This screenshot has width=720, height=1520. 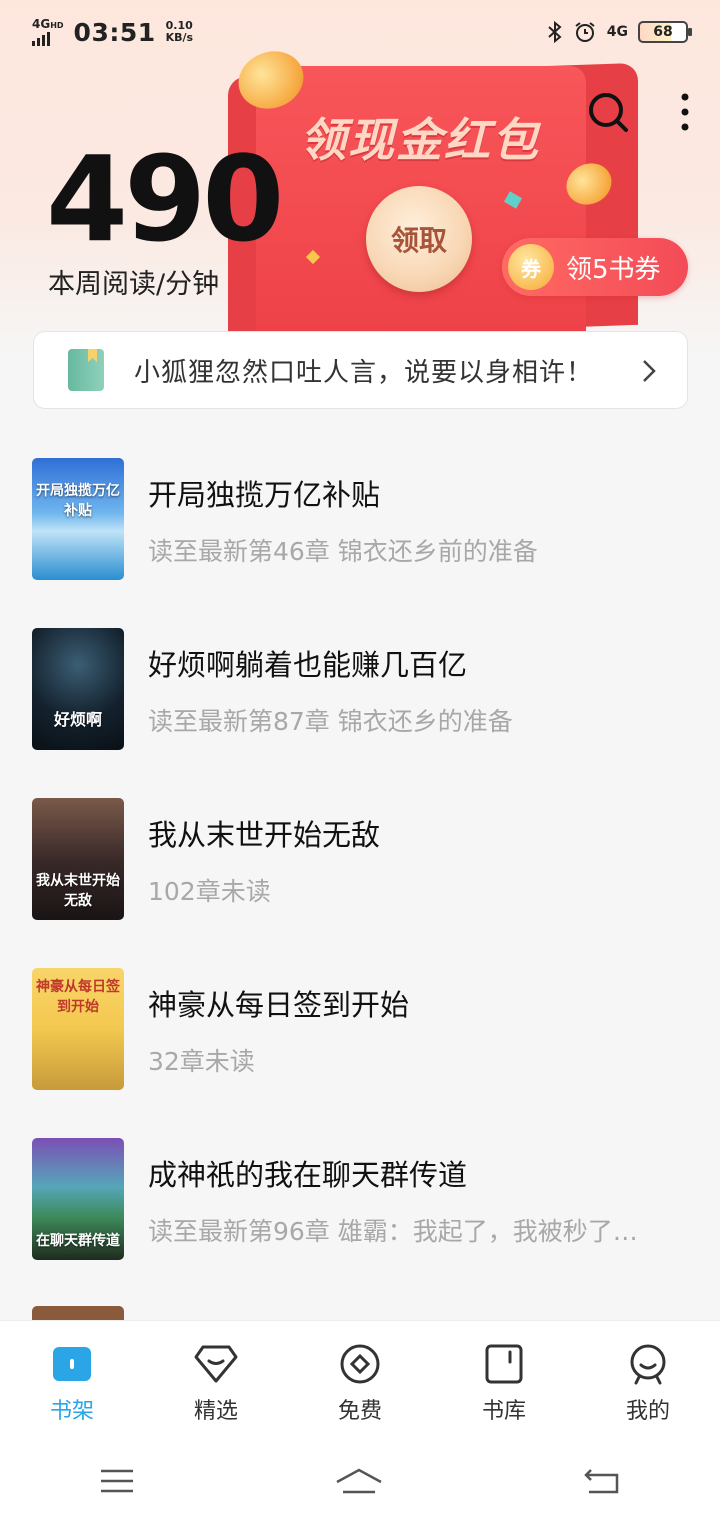 What do you see at coordinates (308, 1175) in the screenshot?
I see `book-title: 成神祇的我在聊天群传道` at bounding box center [308, 1175].